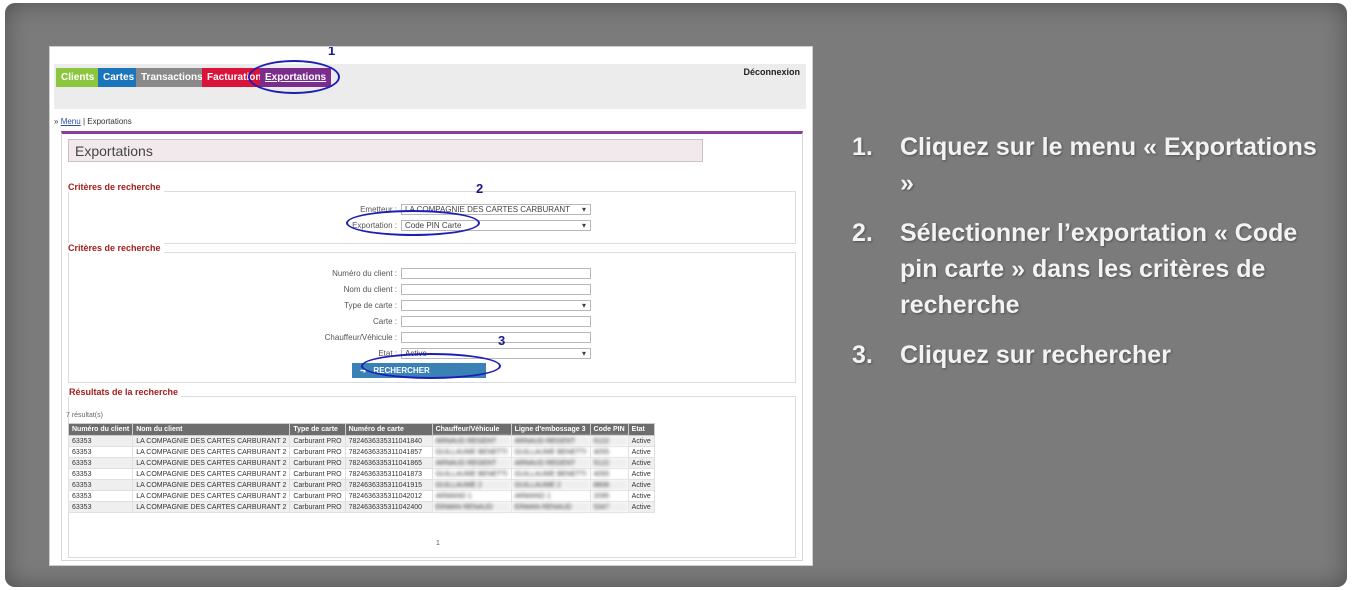 The image size is (1355, 590). I want to click on instruction-step-1: 1. Cliquez sur le menu « Exportations », so click(1087, 165).